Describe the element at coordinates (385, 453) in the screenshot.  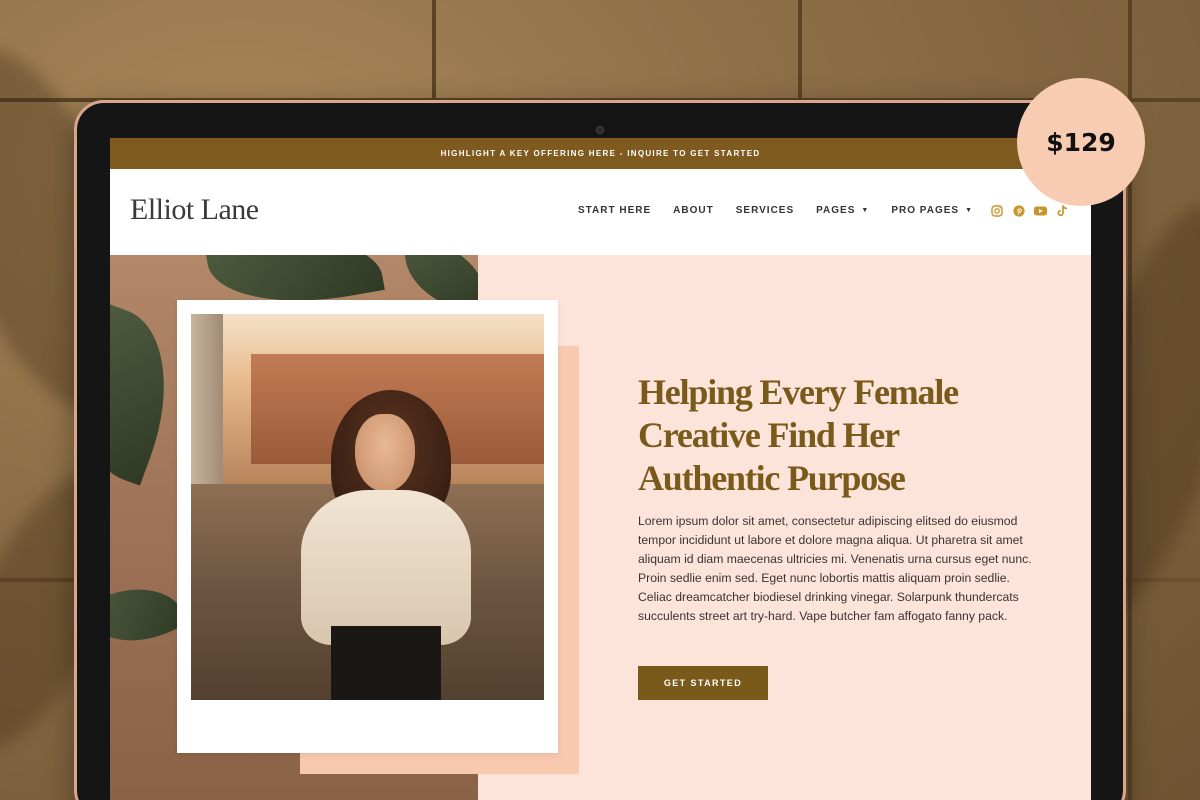
I see `photo-face` at that location.